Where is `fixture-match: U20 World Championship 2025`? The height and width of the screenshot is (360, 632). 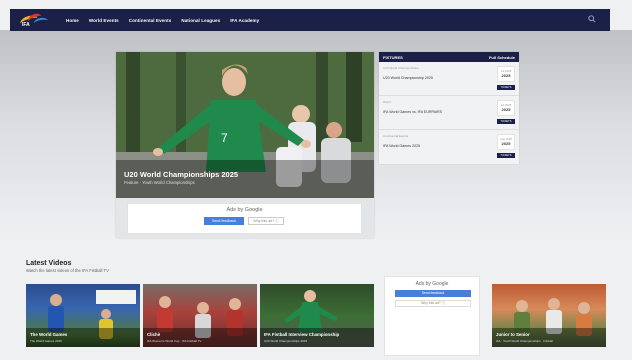
fixture-match: U20 World Championship 2025 is located at coordinates (408, 78).